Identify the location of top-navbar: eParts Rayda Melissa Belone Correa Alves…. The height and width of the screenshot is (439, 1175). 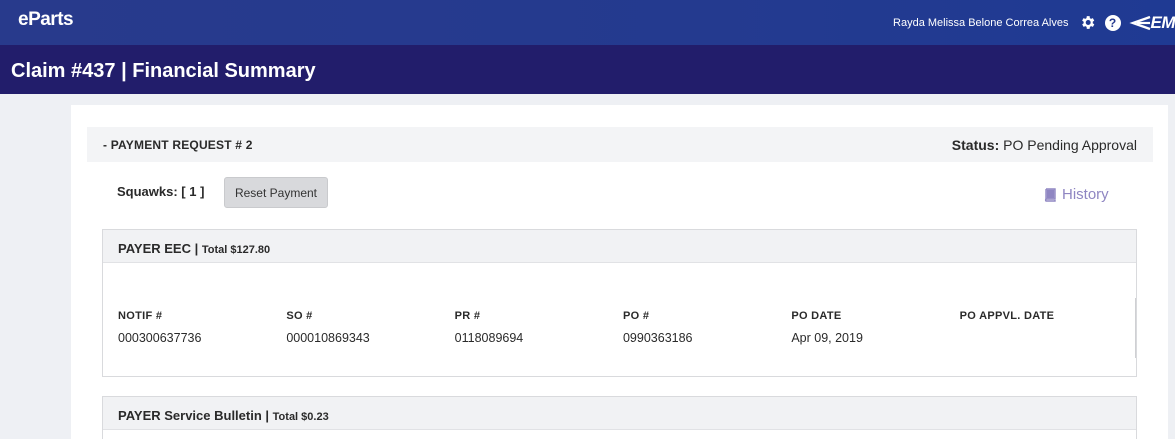
(587, 22).